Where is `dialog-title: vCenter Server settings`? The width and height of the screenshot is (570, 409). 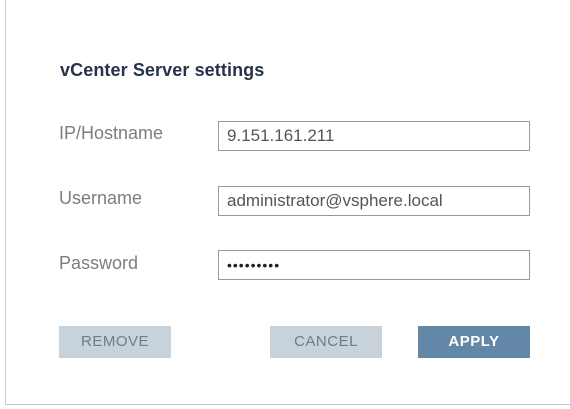 dialog-title: vCenter Server settings is located at coordinates (162, 70).